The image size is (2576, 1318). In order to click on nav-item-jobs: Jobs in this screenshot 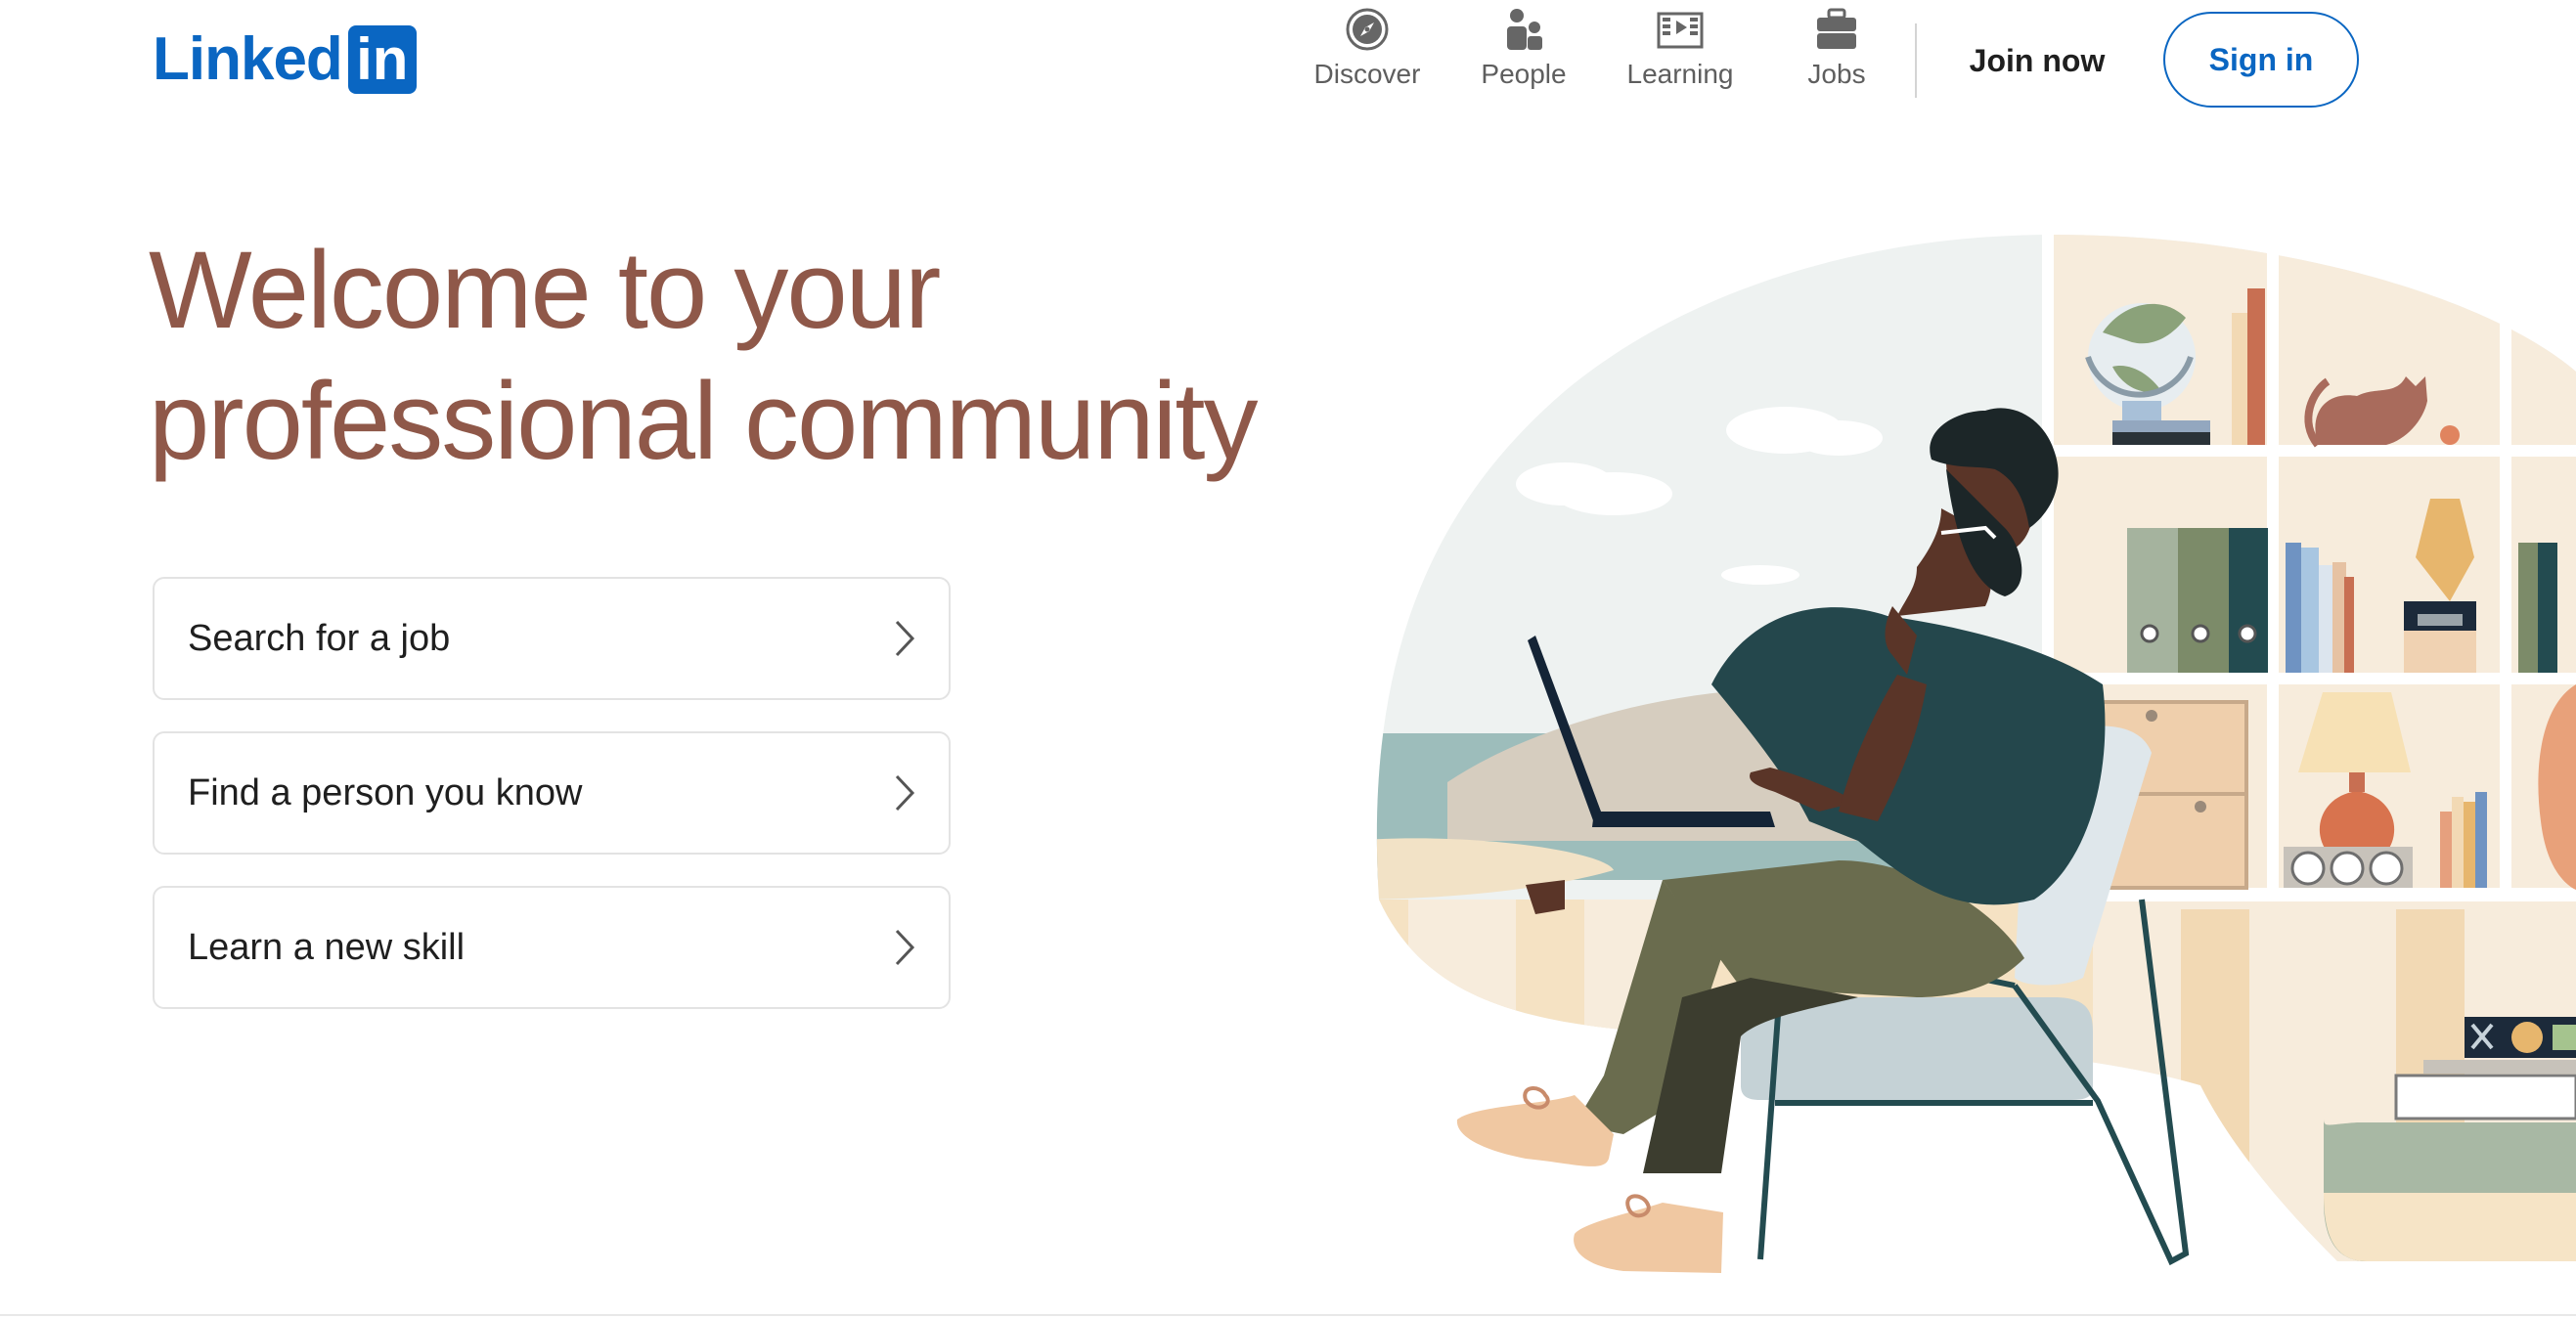, I will do `click(1836, 48)`.